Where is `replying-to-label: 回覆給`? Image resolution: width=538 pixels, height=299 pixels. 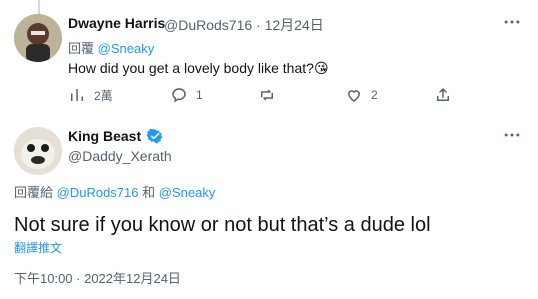
replying-to-label: 回覆給 is located at coordinates (34, 192).